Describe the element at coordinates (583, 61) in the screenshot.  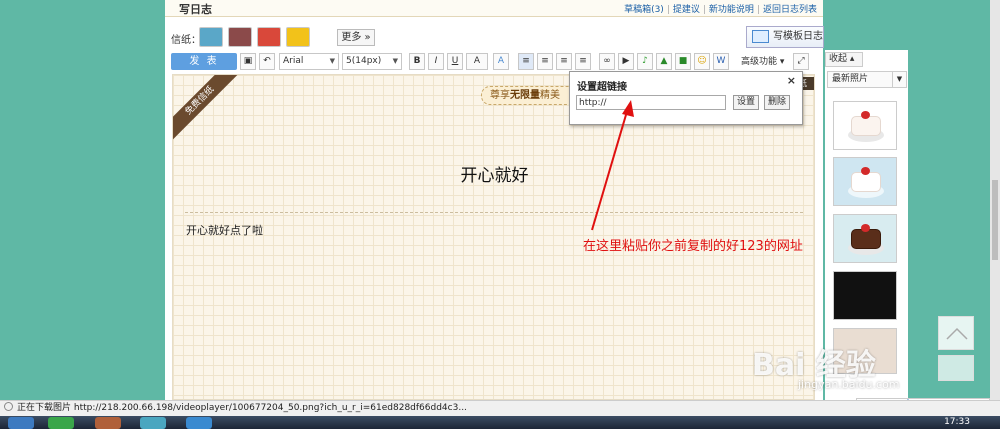
I see `justify-icon: ≡` at that location.